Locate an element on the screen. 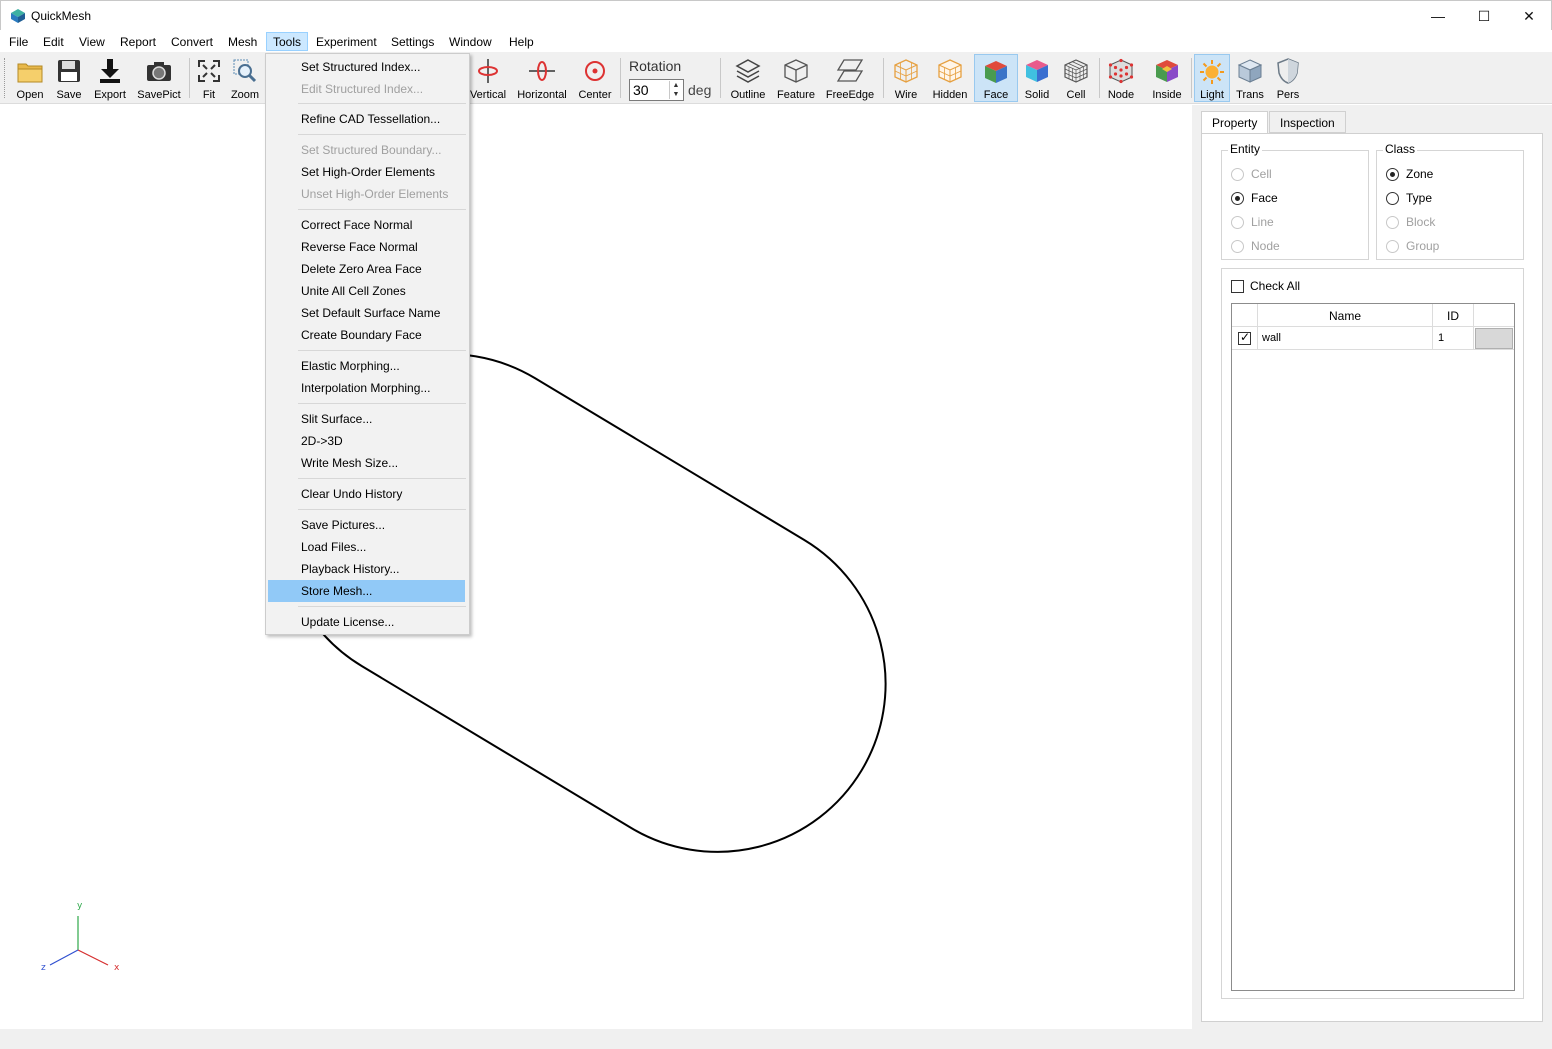 Image resolution: width=1552 pixels, height=1049 pixels. toolbar-separator is located at coordinates (189, 78).